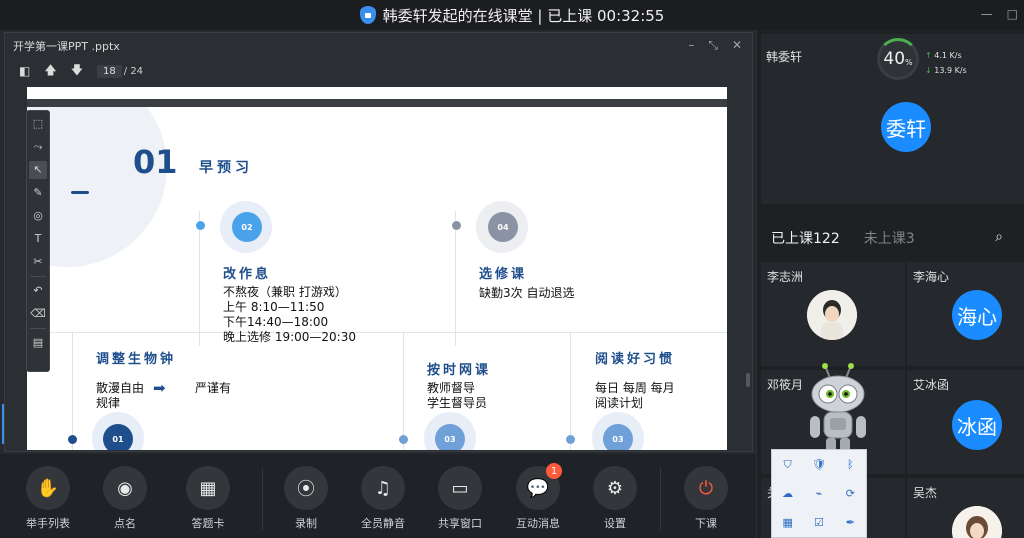 The width and height of the screenshot is (1024, 538). Describe the element at coordinates (383, 488) in the screenshot. I see `mute-all-icon: ♫` at that location.